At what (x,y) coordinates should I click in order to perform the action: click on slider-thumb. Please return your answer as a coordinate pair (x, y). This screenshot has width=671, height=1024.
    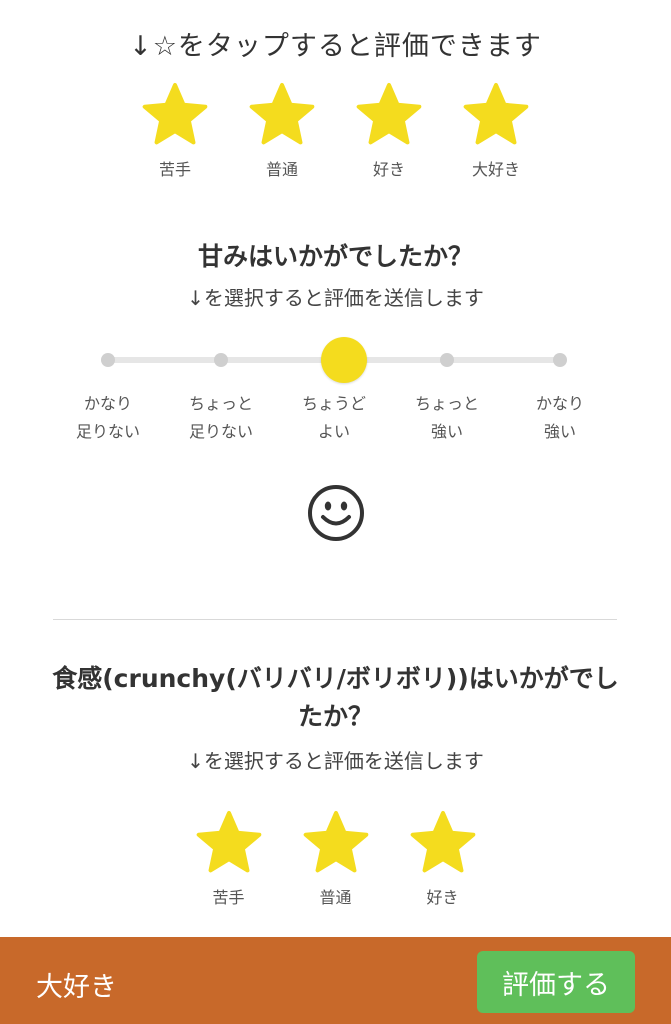
    Looking at the image, I should click on (344, 360).